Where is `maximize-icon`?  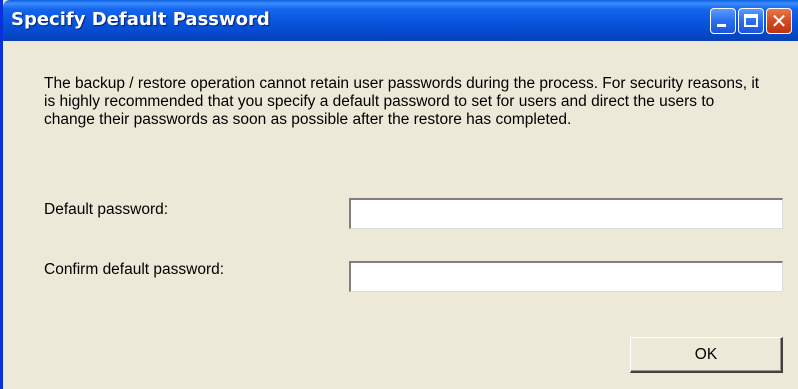
maximize-icon is located at coordinates (751, 20).